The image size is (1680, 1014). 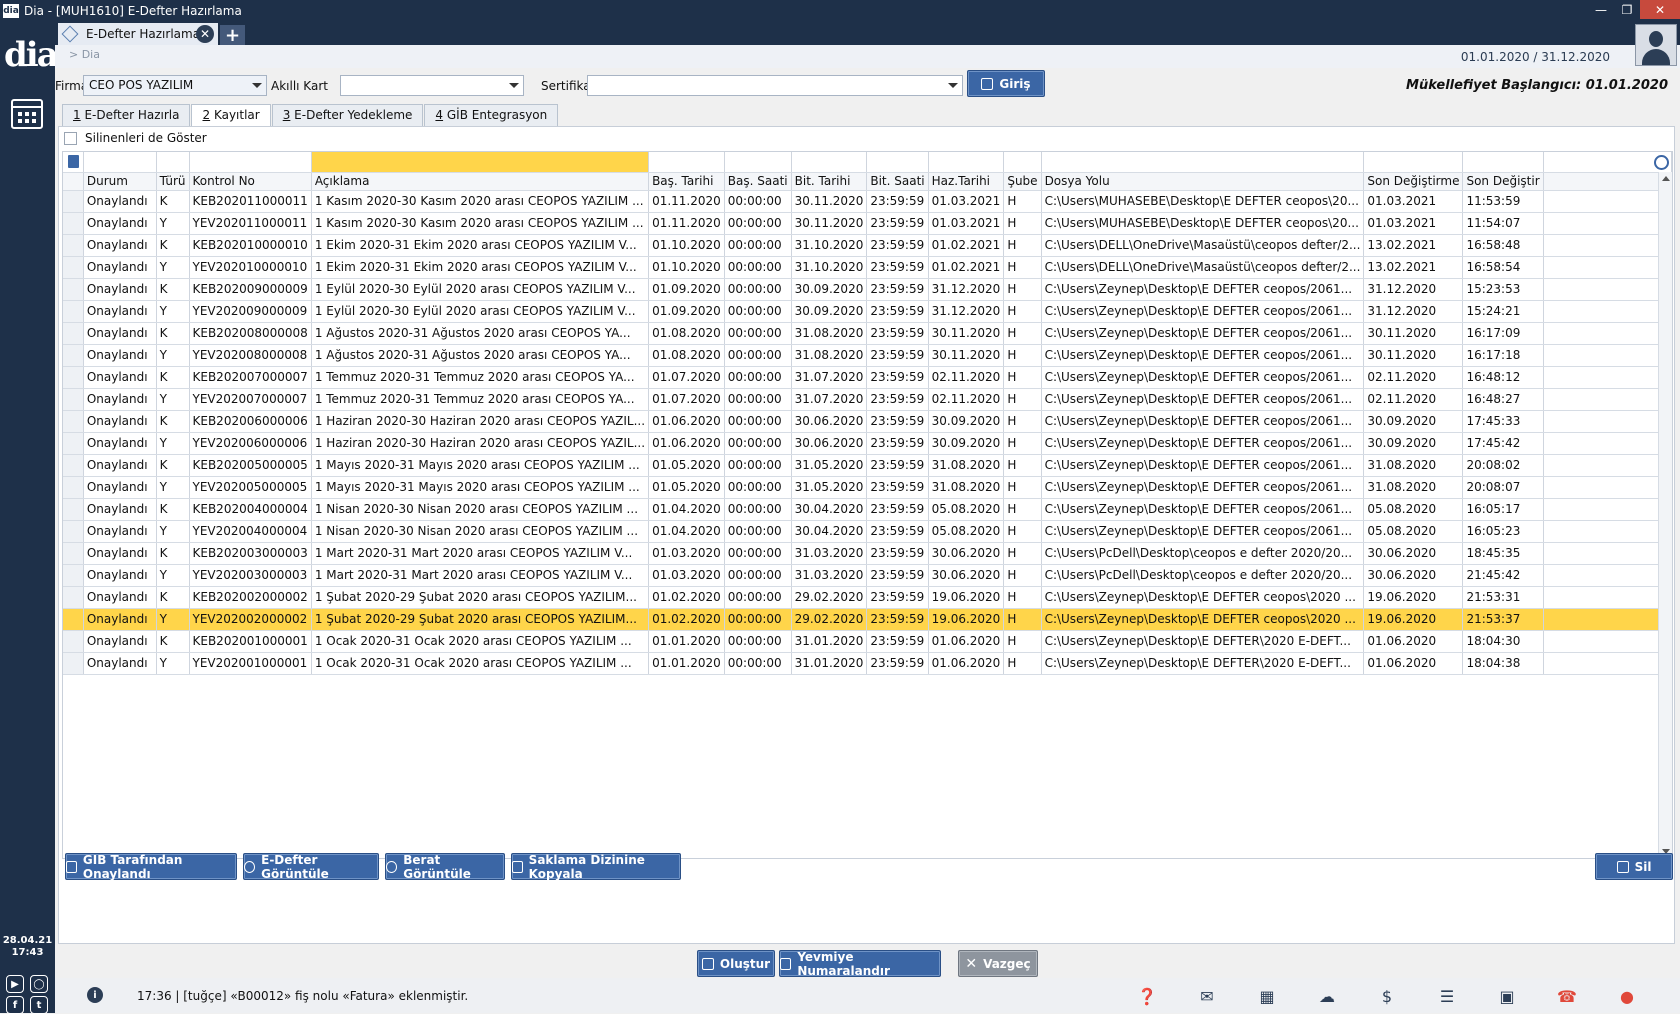 What do you see at coordinates (173, 181) in the screenshot?
I see `column-header: Türü` at bounding box center [173, 181].